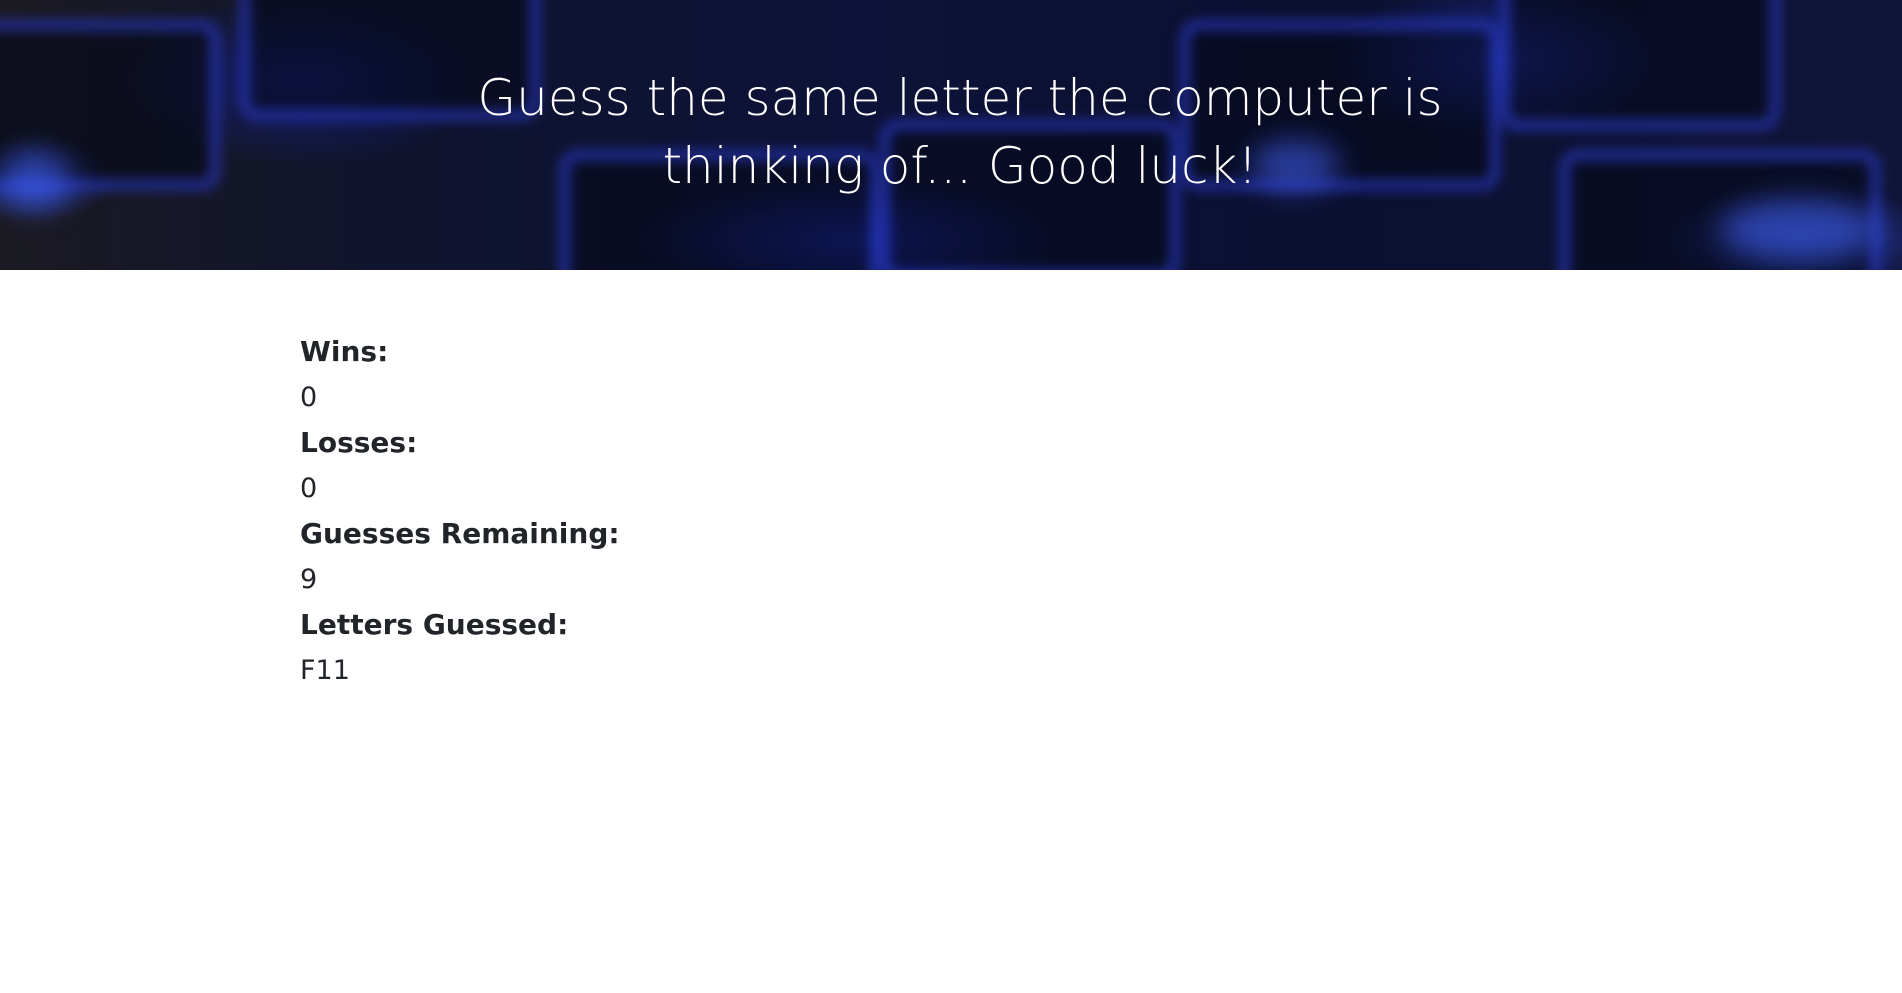 The width and height of the screenshot is (1902, 993). What do you see at coordinates (309, 488) in the screenshot?
I see `losses-value: 0` at bounding box center [309, 488].